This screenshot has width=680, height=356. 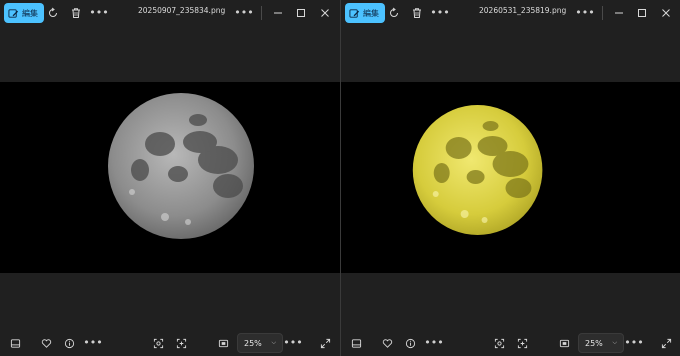 I want to click on file-name: 20250907_235834.png, so click(x=182, y=10).